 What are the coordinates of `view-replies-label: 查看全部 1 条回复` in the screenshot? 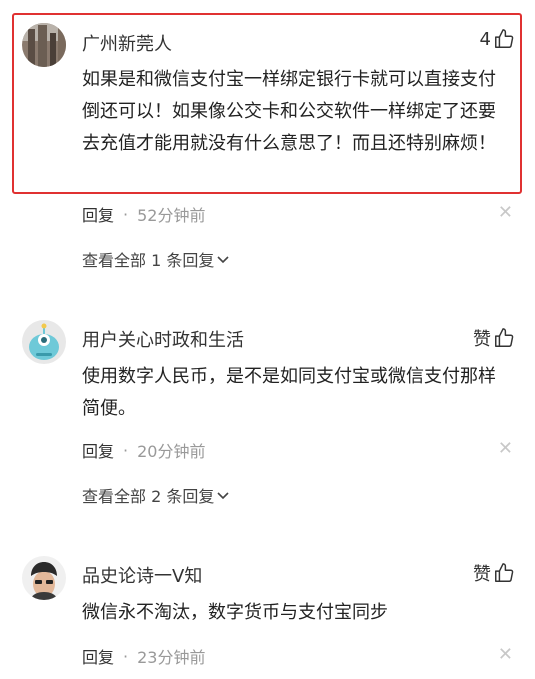 It's located at (148, 260).